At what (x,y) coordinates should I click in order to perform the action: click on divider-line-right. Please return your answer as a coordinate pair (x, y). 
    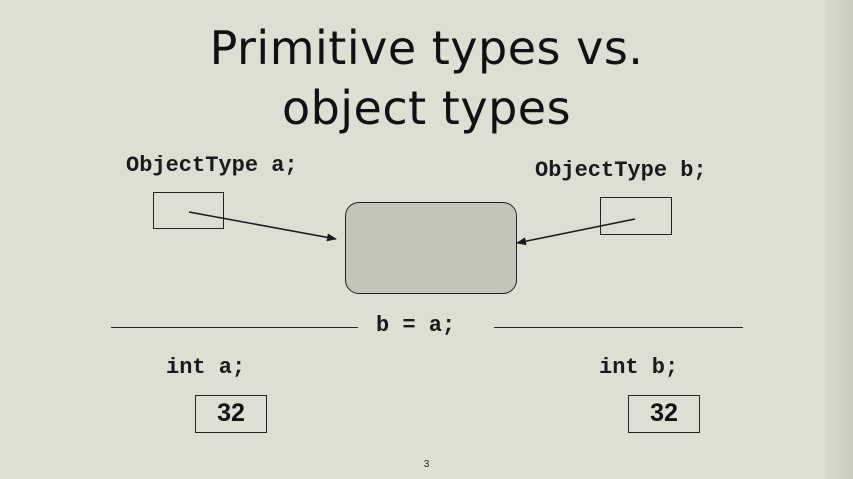
    Looking at the image, I should click on (618, 327).